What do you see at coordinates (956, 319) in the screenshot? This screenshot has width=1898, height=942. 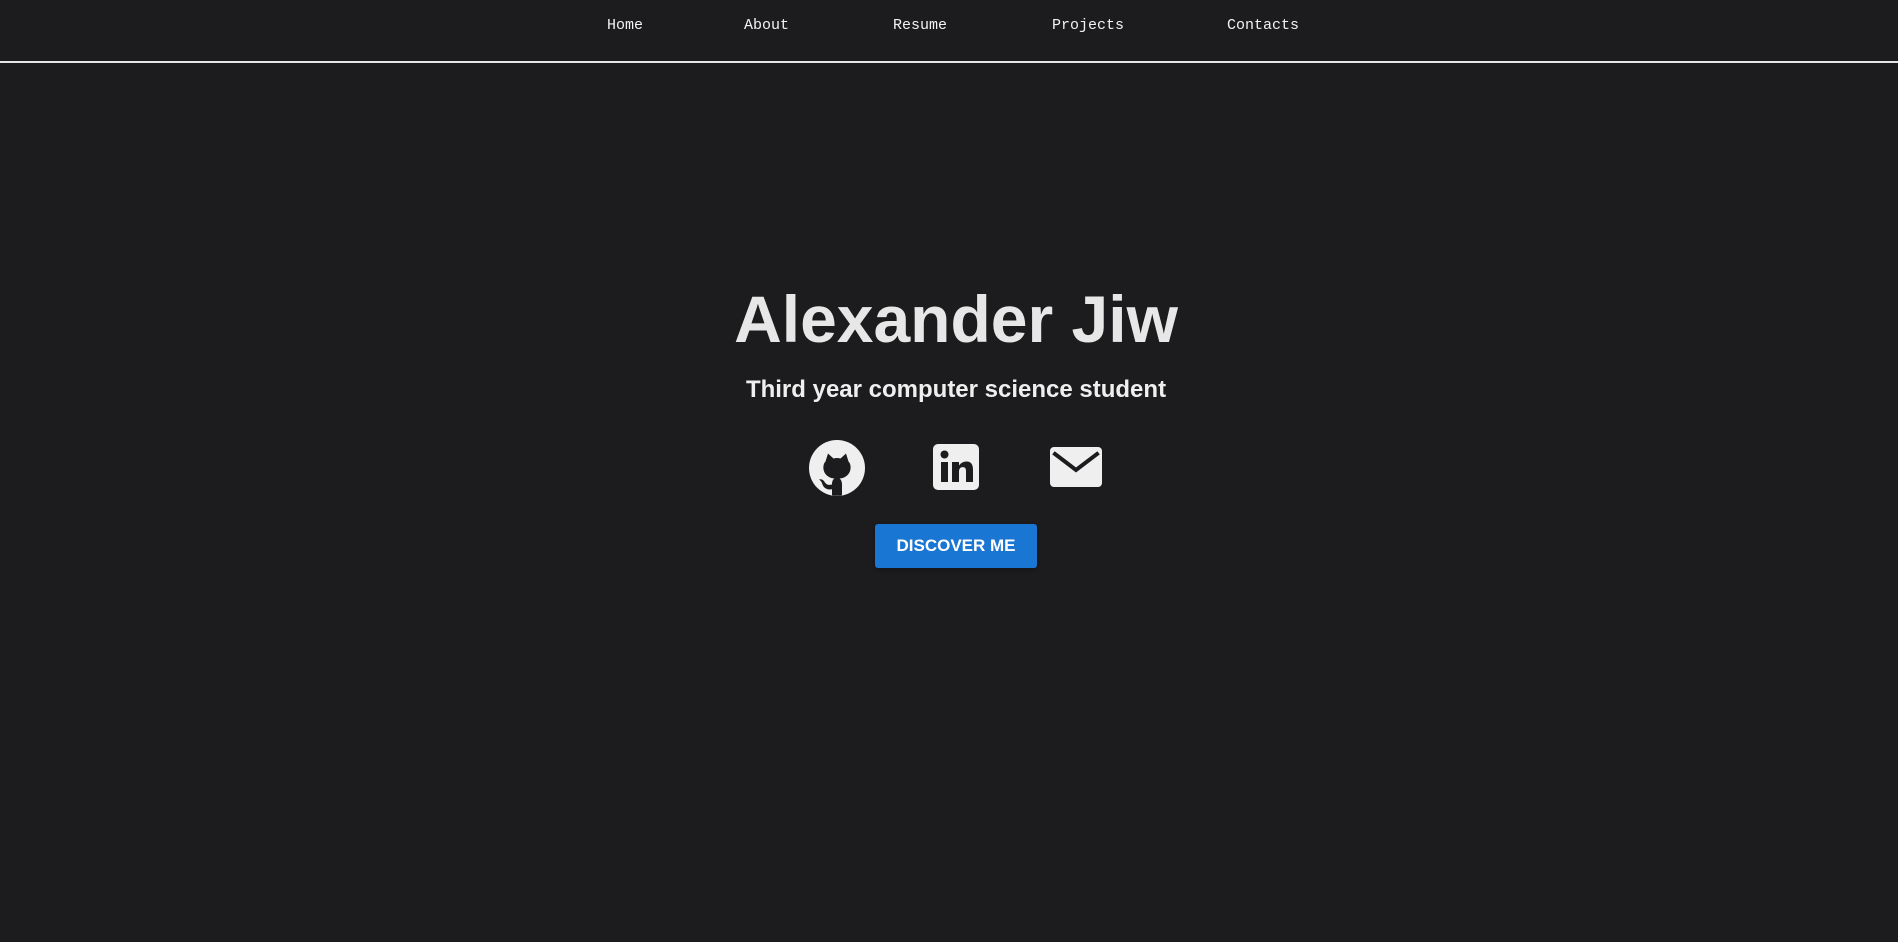 I see `hero-name: Alexander Jiw` at bounding box center [956, 319].